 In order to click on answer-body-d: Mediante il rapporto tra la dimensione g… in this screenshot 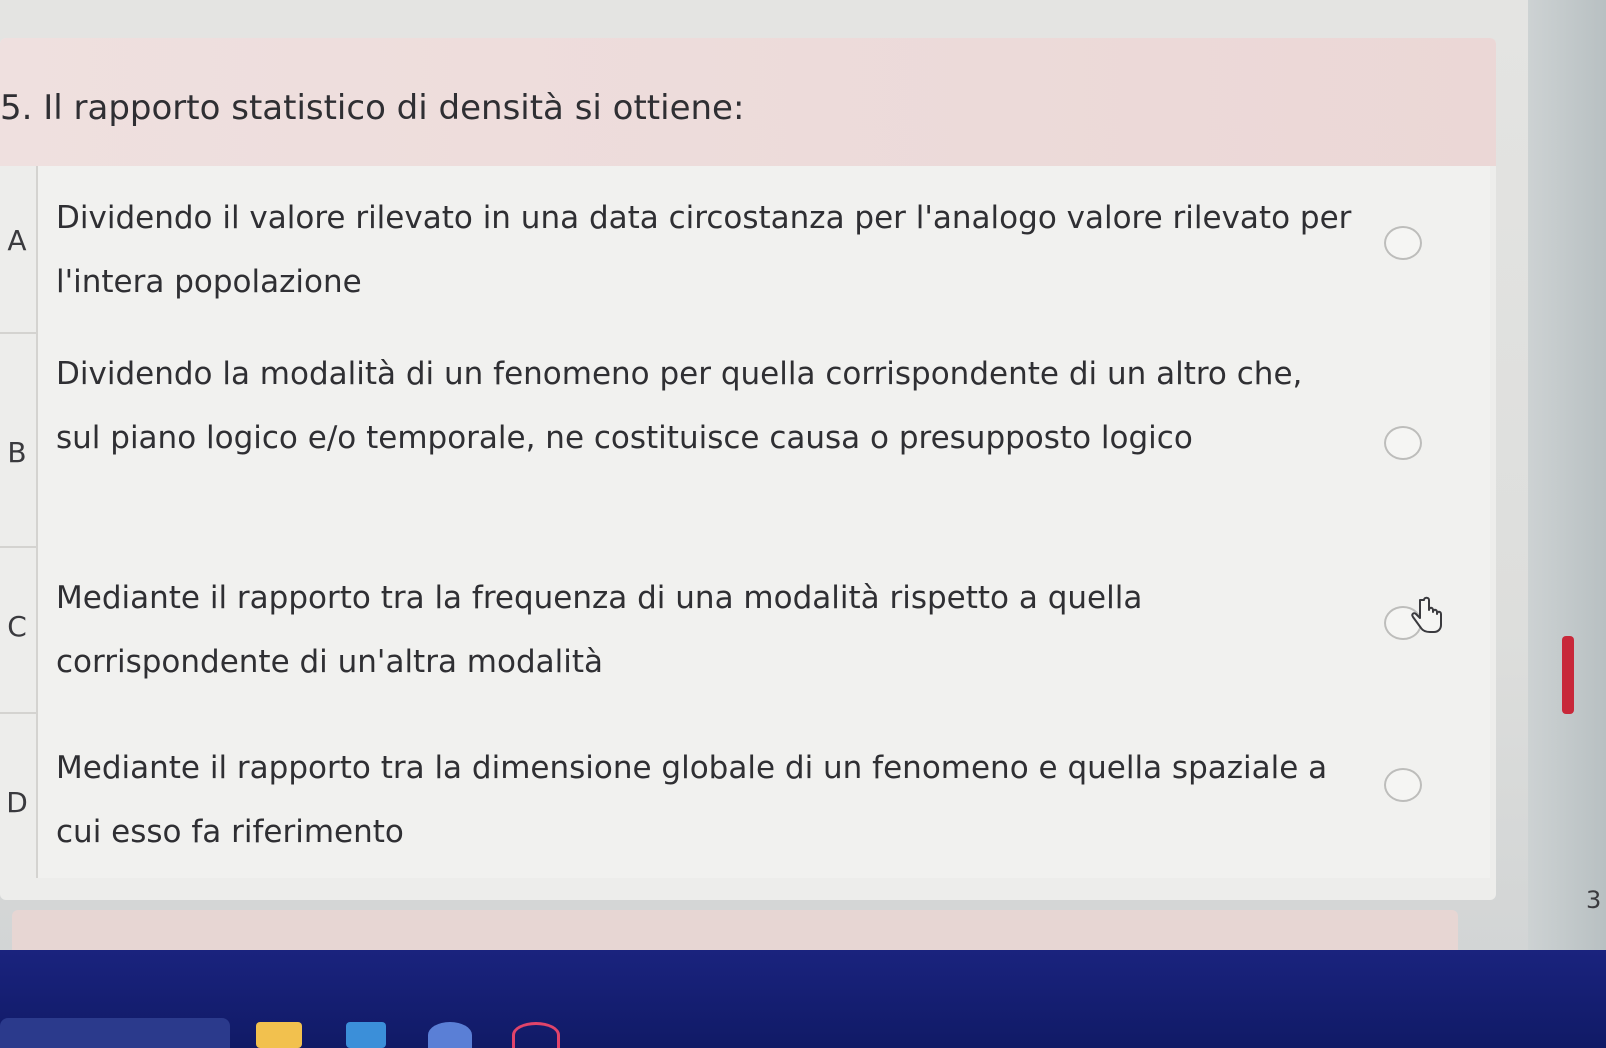, I will do `click(763, 795)`.